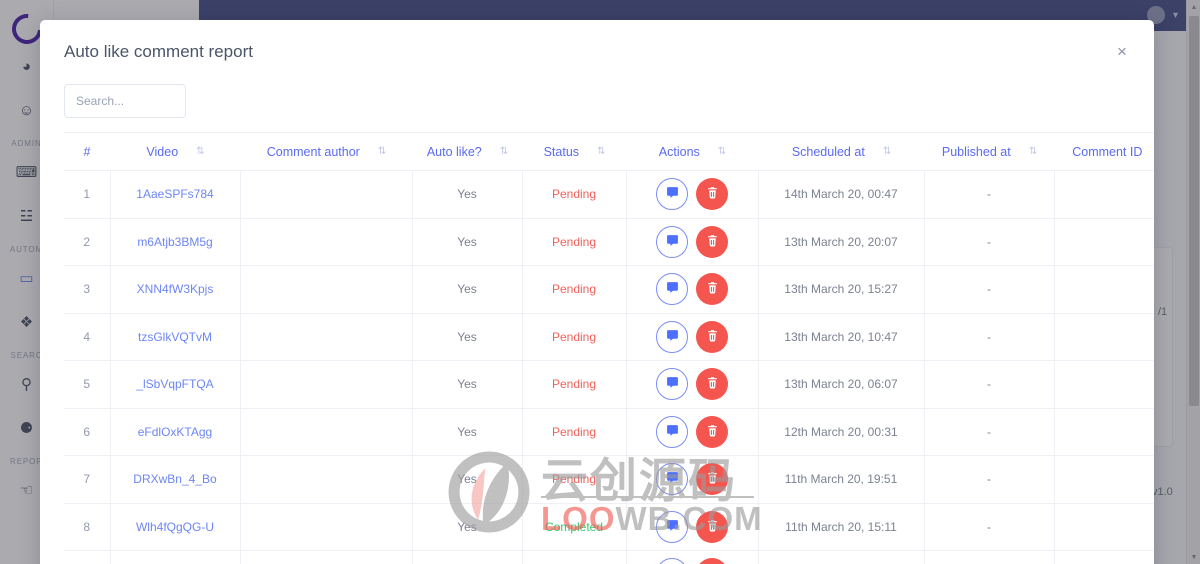  Describe the element at coordinates (125, 101) in the screenshot. I see `search-input` at that location.